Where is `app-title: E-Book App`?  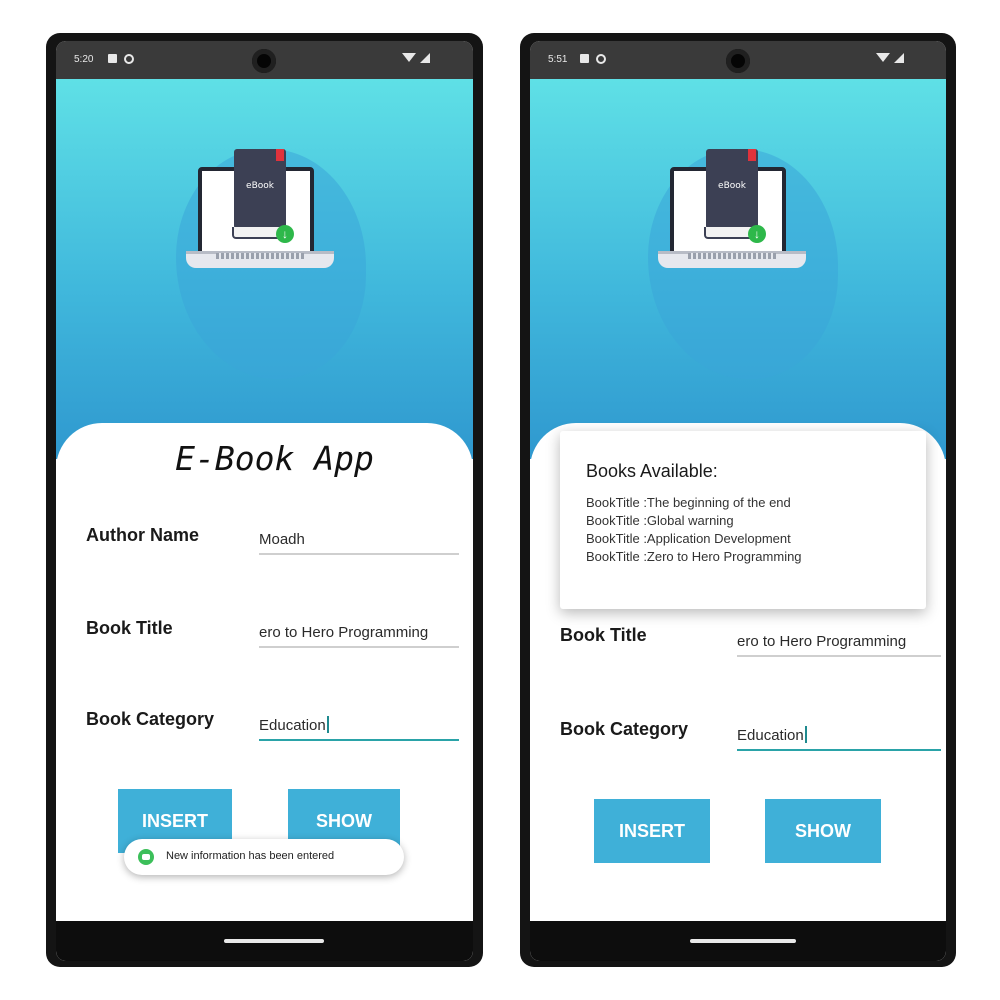 app-title: E-Book App is located at coordinates (274, 458).